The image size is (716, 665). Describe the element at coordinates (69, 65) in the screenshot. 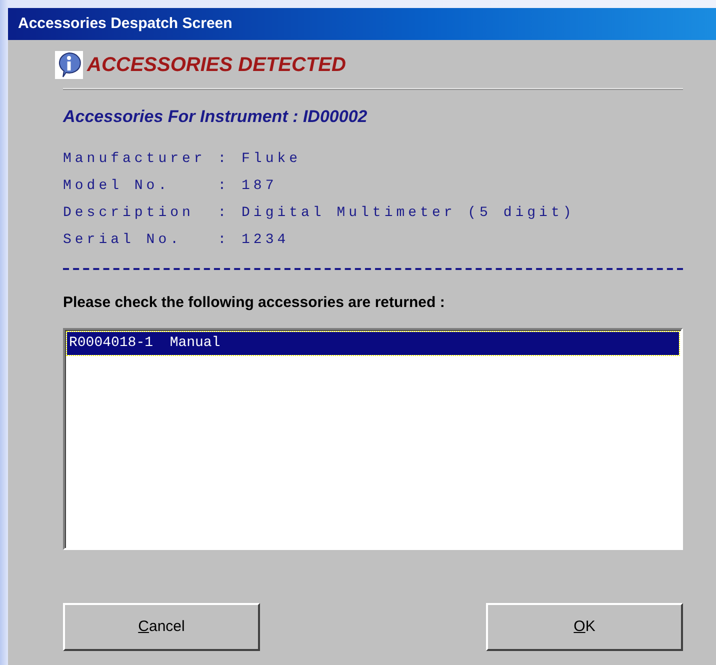

I see `info-icon` at that location.